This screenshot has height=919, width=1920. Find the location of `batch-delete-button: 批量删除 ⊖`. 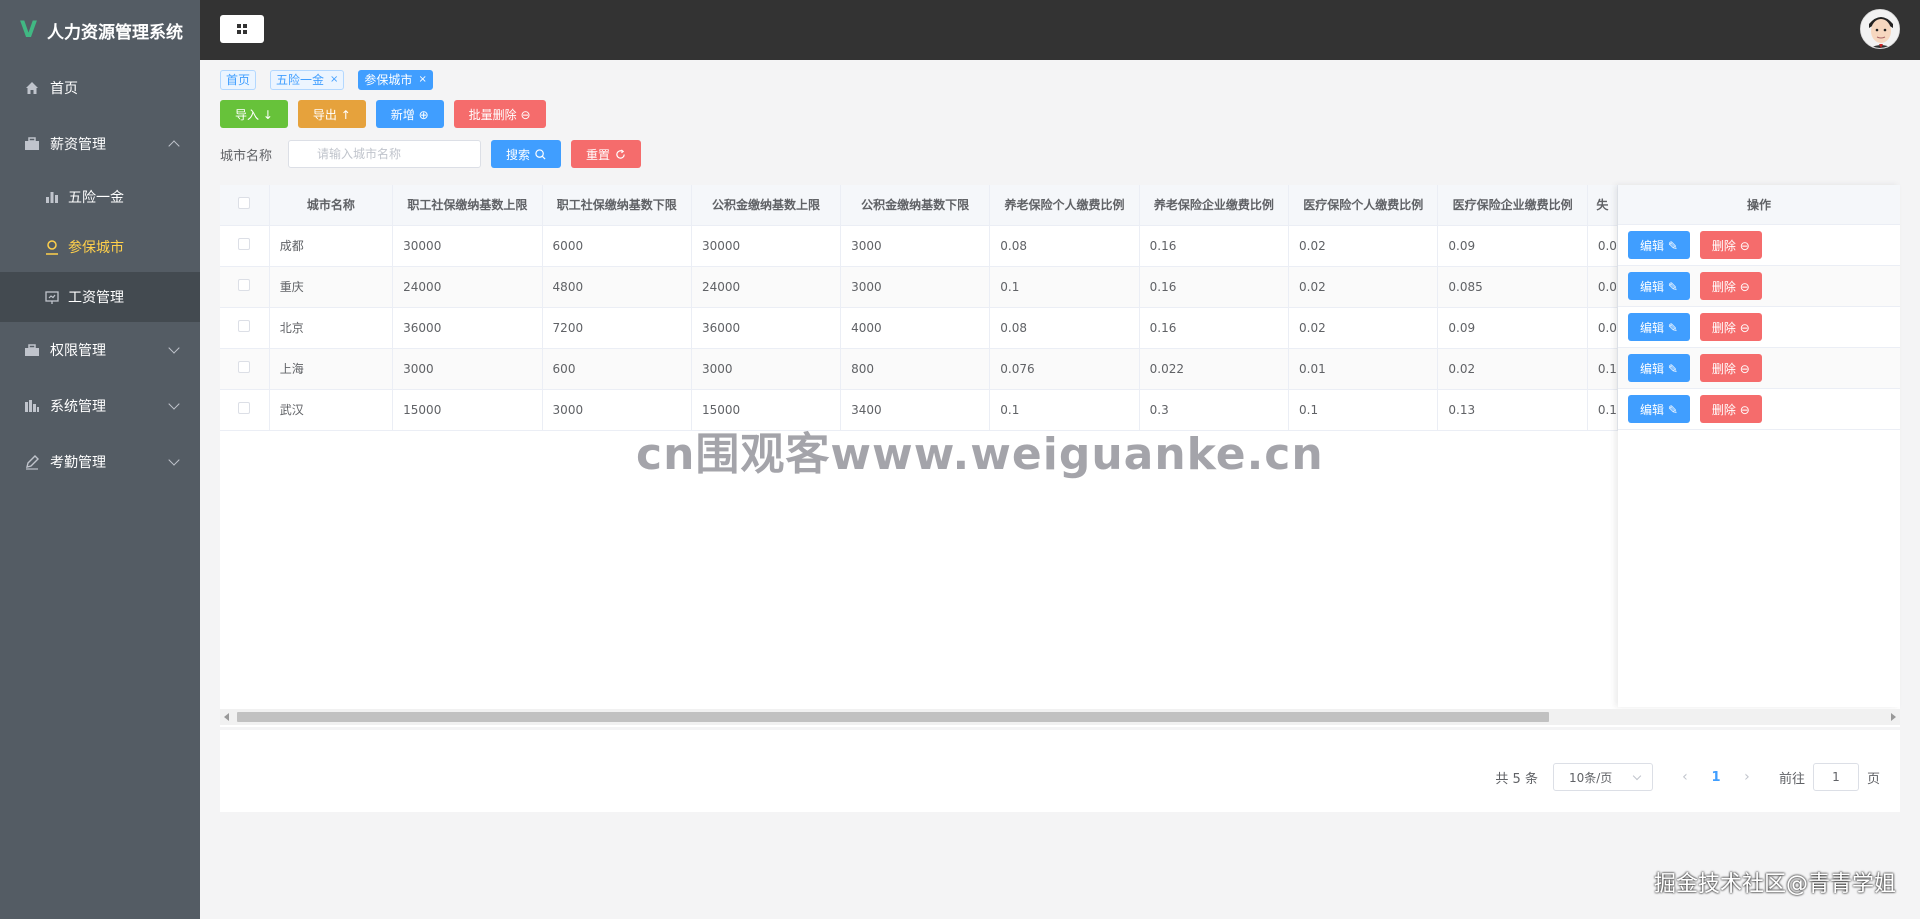

batch-delete-button: 批量删除 ⊖ is located at coordinates (499, 114).